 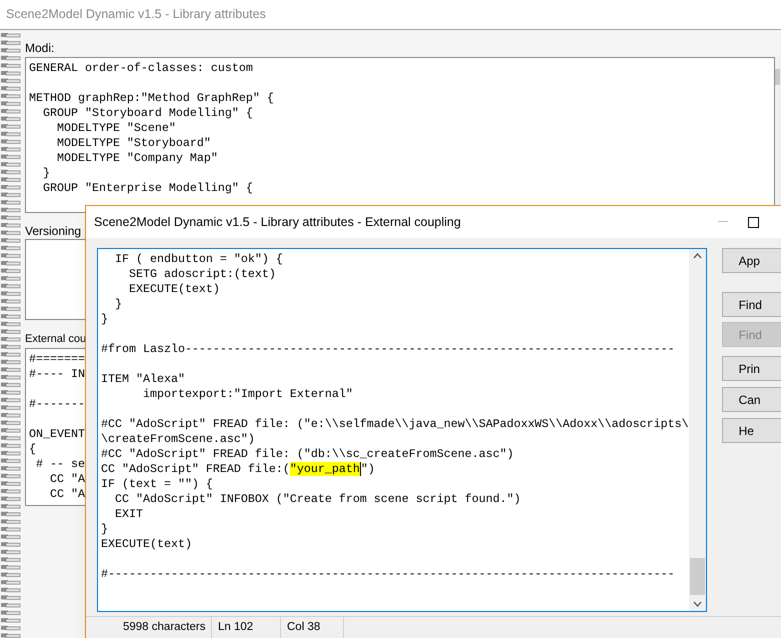 I want to click on scrollbar, so click(x=697, y=430).